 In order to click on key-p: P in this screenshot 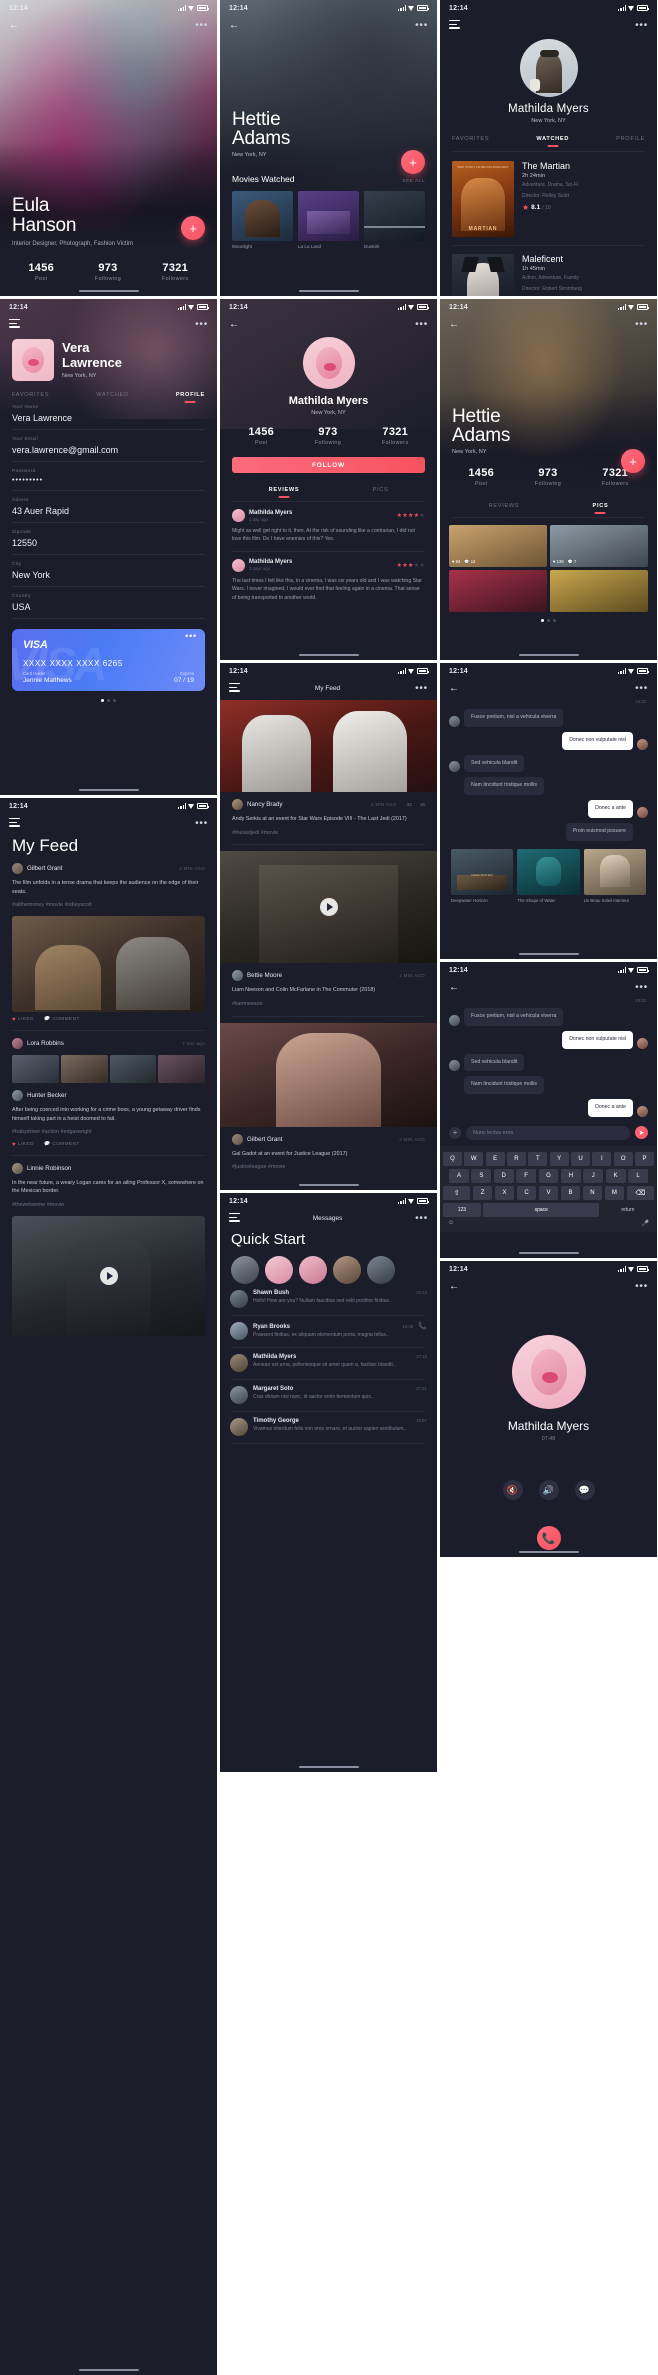, I will do `click(644, 1158)`.